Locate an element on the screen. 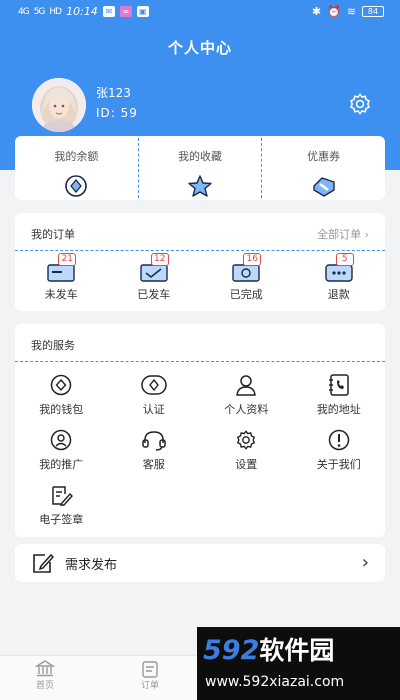 Image resolution: width=400 pixels, height=700 pixels. user-id: ID: 59 is located at coordinates (117, 113).